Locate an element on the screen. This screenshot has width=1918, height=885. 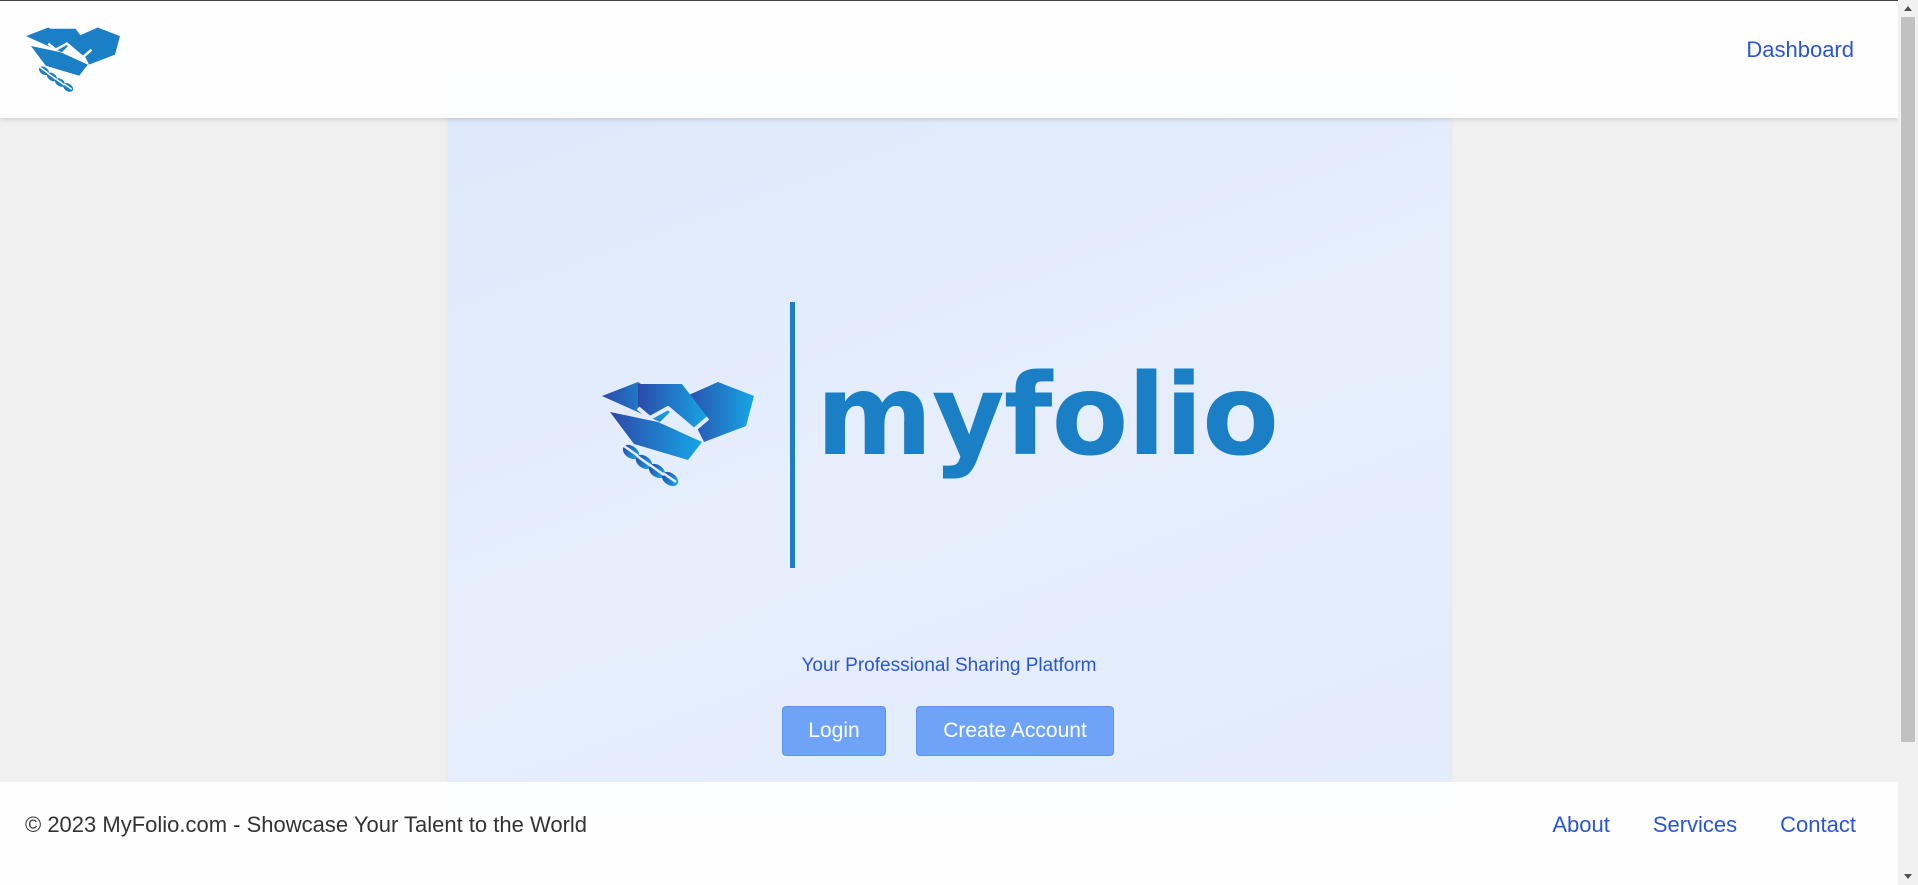
scroll-down-arrow-icon is located at coordinates (1908, 876).